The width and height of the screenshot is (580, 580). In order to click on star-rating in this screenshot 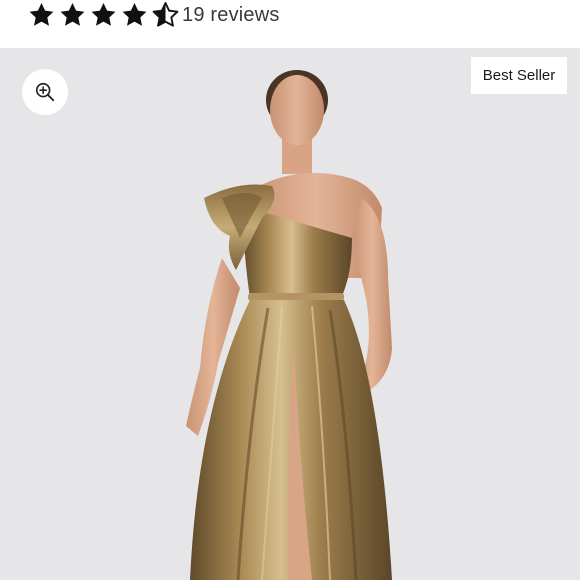, I will do `click(103, 15)`.